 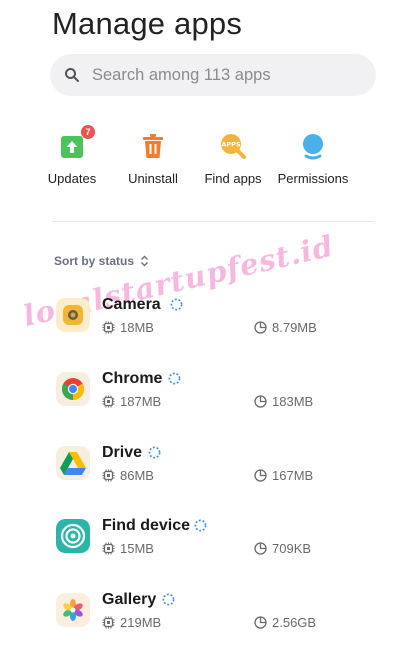 What do you see at coordinates (293, 401) in the screenshot?
I see `data-size: 183MB` at bounding box center [293, 401].